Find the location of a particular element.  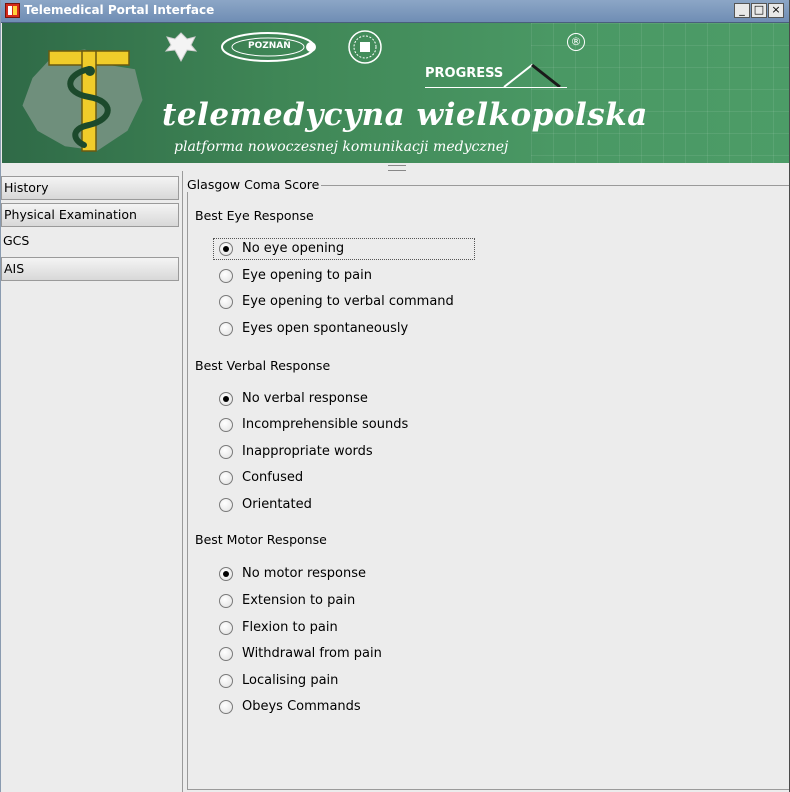

banner-rule is located at coordinates (496, 87).